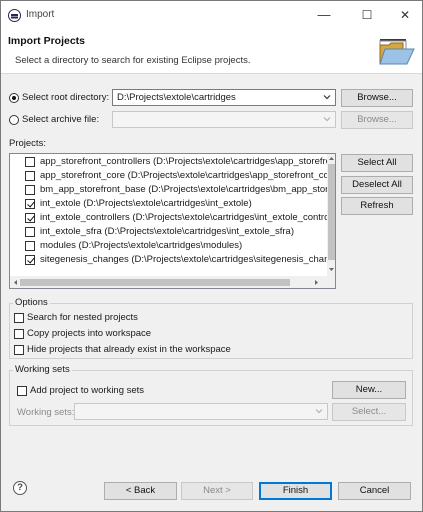 The image size is (423, 512). Describe the element at coordinates (155, 282) in the screenshot. I see `horizontal-scroll-thumb` at that location.